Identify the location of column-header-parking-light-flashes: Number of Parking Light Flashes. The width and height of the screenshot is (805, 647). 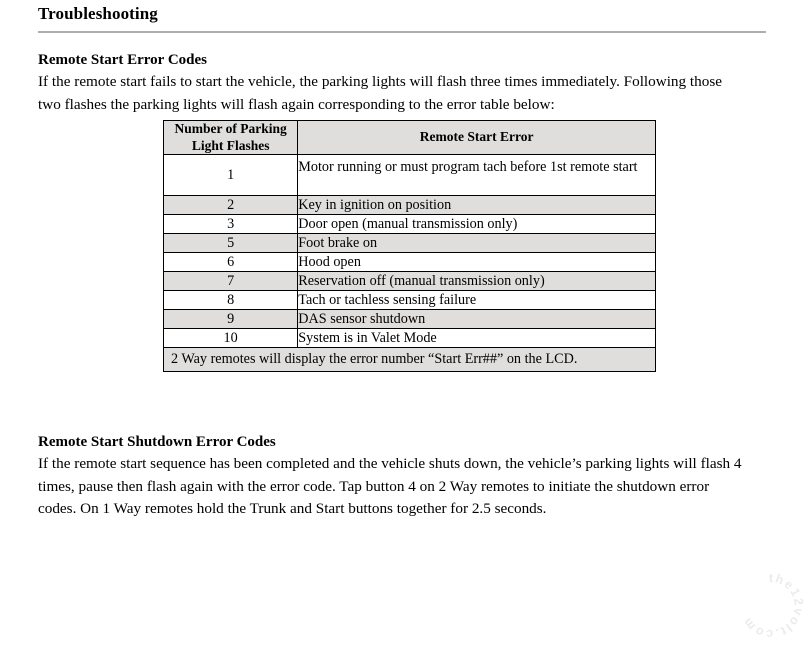
(230, 137).